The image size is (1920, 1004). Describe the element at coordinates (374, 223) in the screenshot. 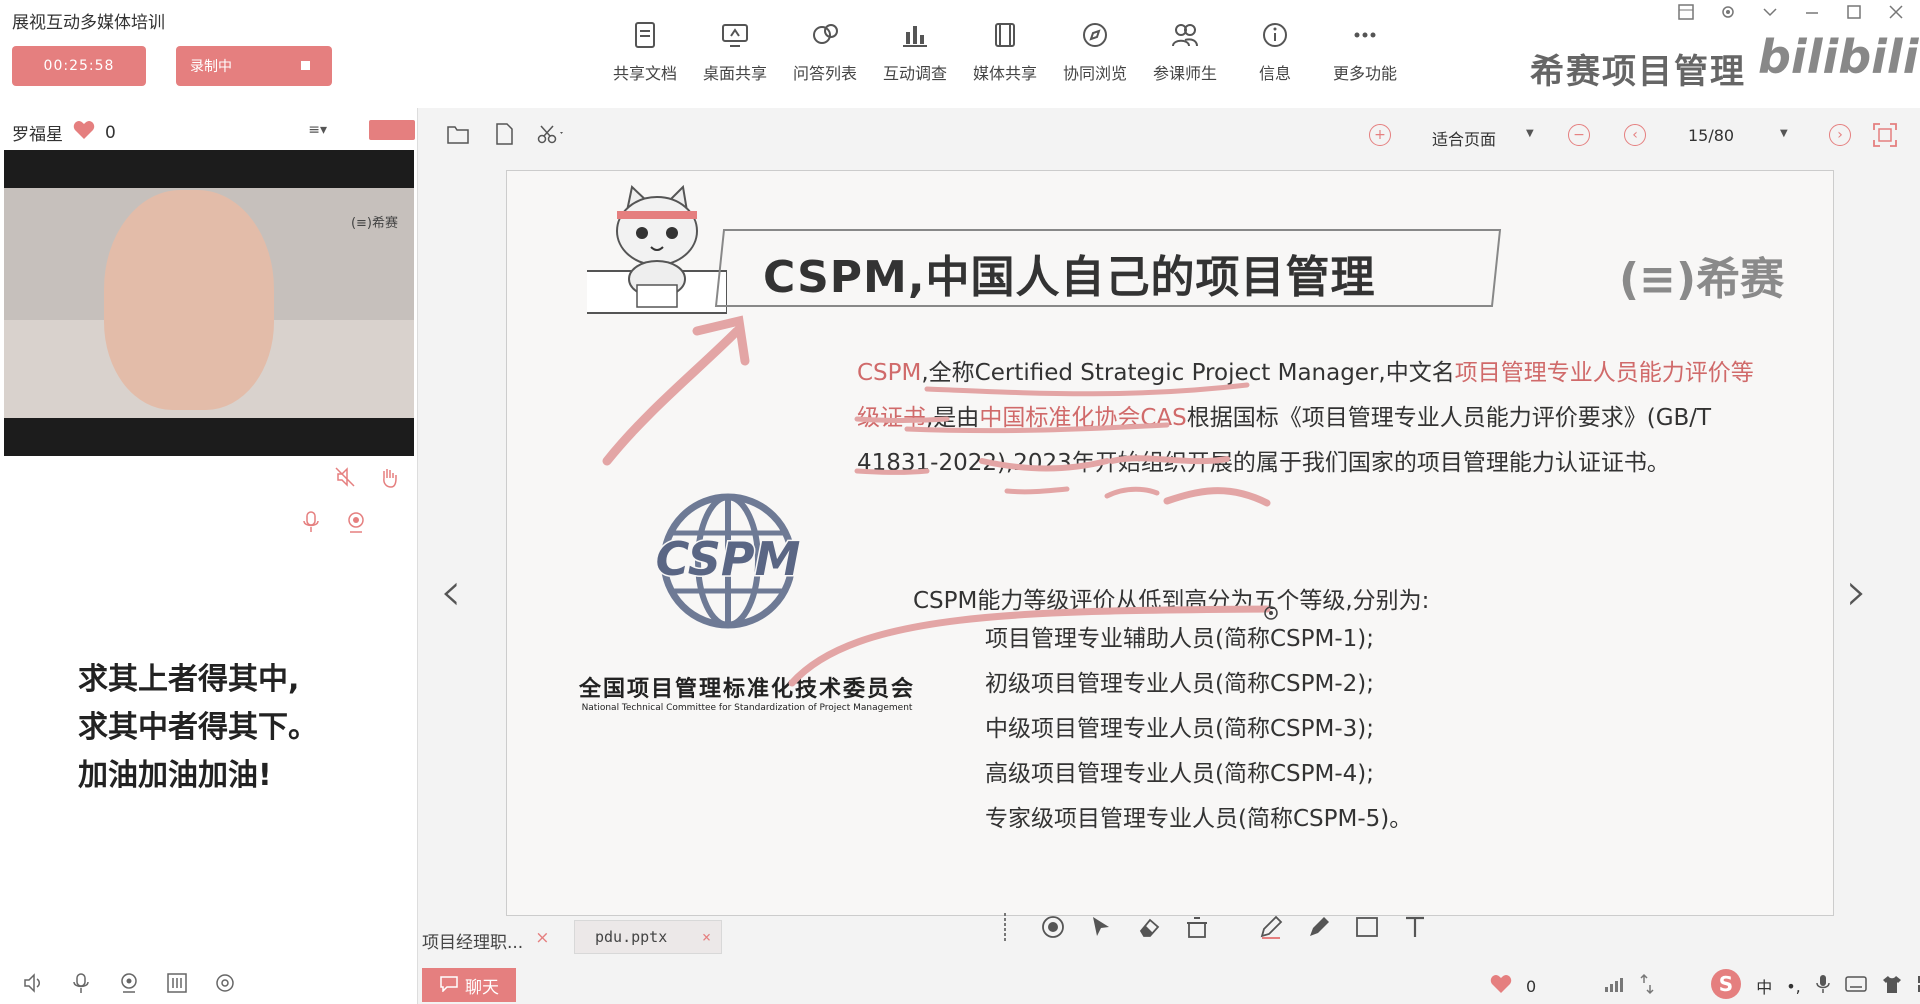

I see `video-watermark: (≡)希赛` at that location.